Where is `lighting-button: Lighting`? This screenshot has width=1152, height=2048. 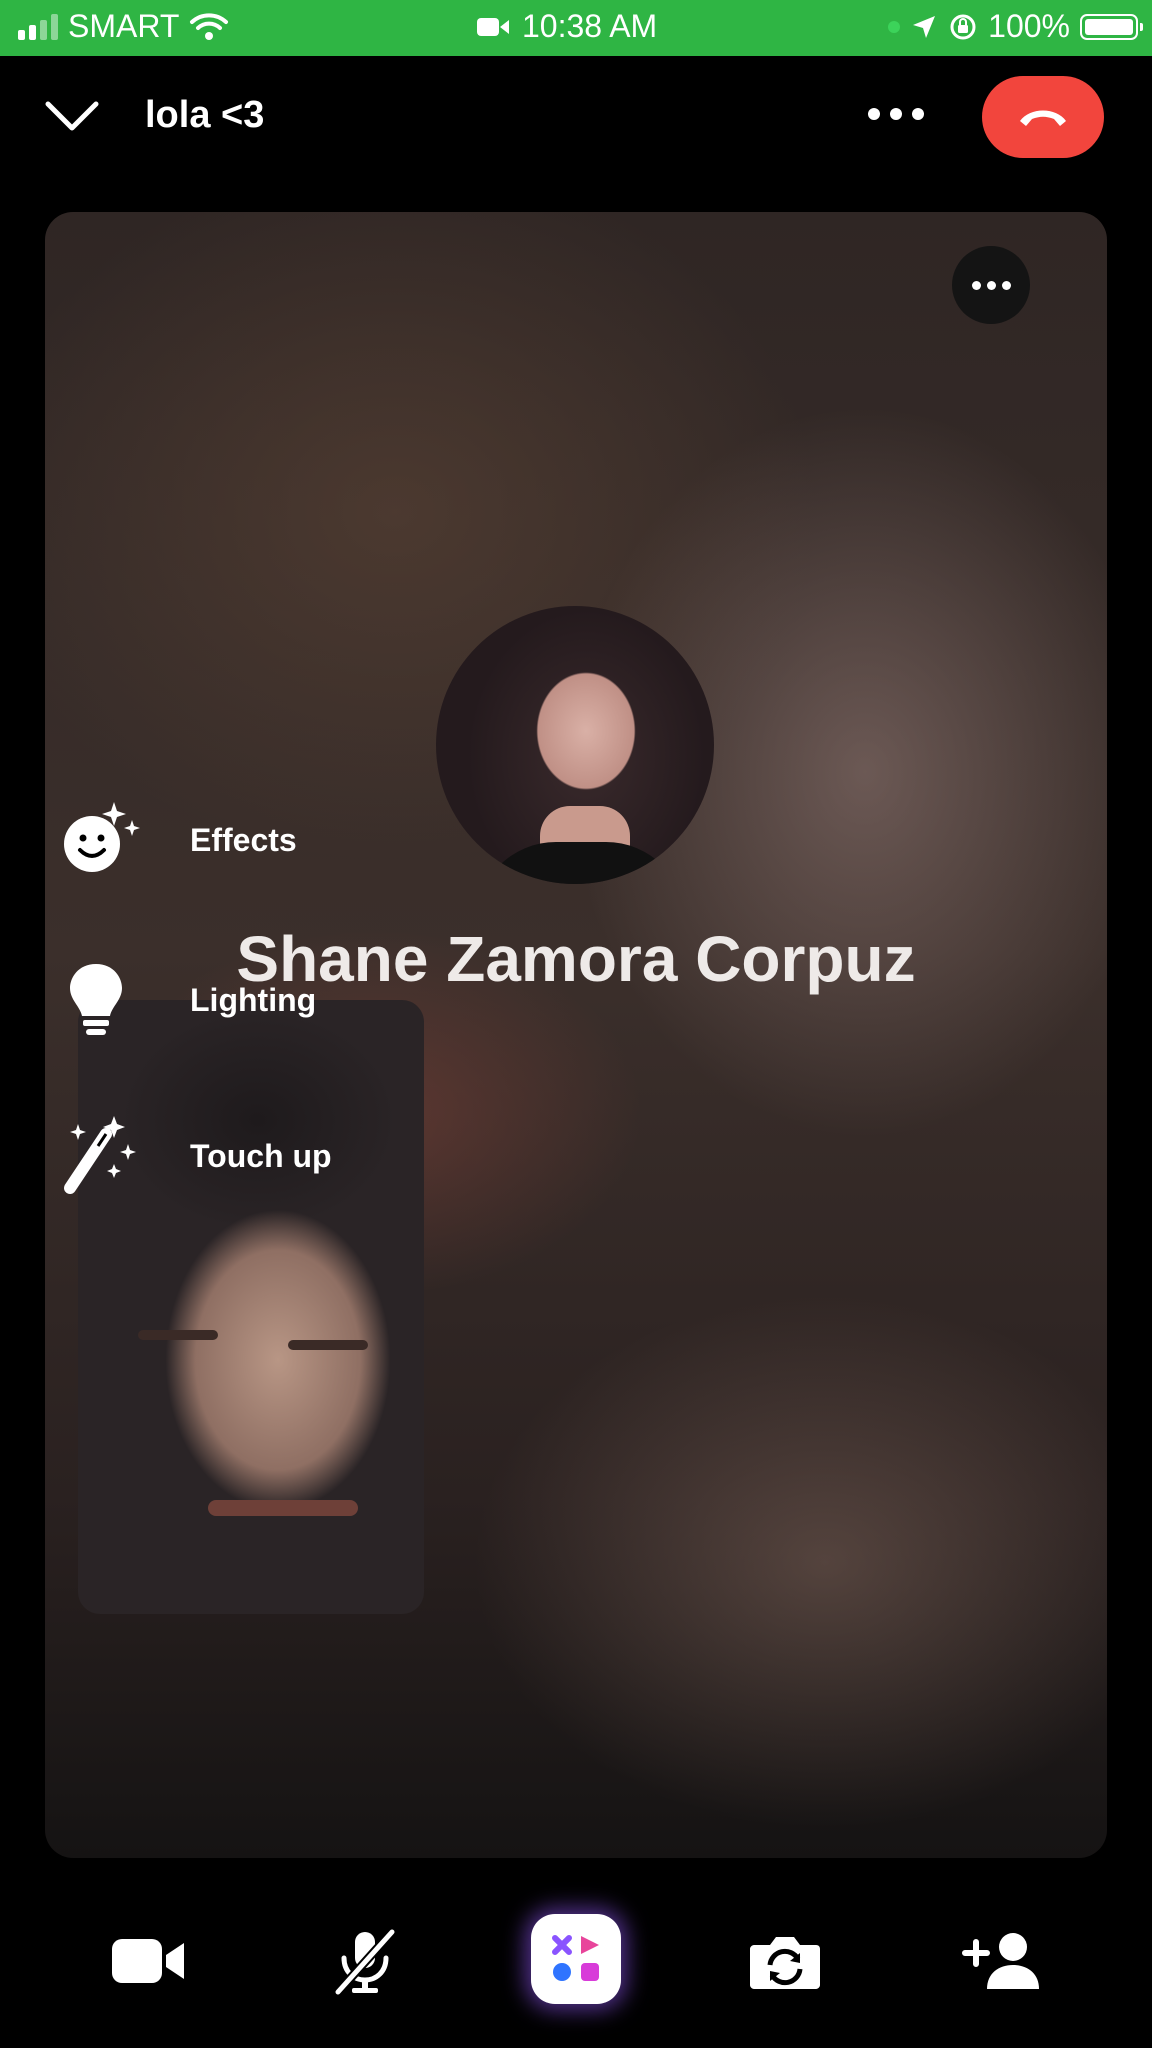 lighting-button: Lighting is located at coordinates (189, 1000).